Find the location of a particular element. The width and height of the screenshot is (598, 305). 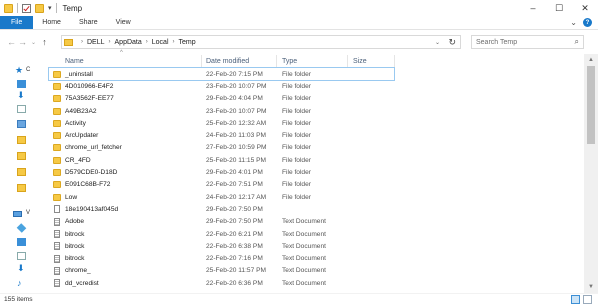

nav-item-label: C is located at coordinates (28, 70).